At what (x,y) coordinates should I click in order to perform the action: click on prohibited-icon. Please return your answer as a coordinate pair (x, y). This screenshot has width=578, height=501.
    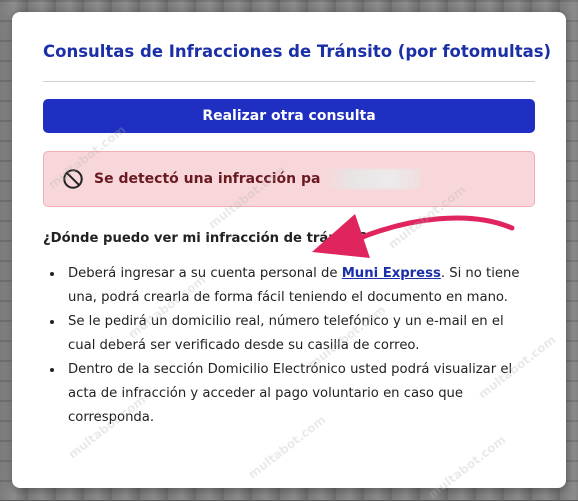
    Looking at the image, I should click on (73, 179).